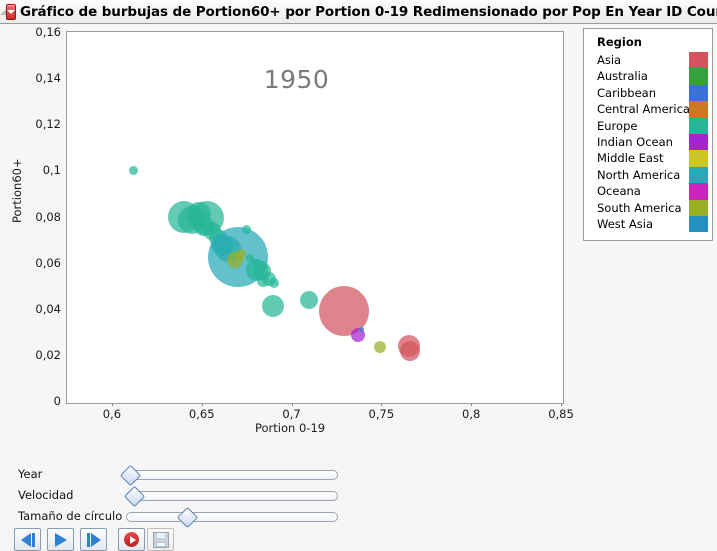 The height and width of the screenshot is (551, 717). I want to click on legend-item: Indian Ocean, so click(648, 142).